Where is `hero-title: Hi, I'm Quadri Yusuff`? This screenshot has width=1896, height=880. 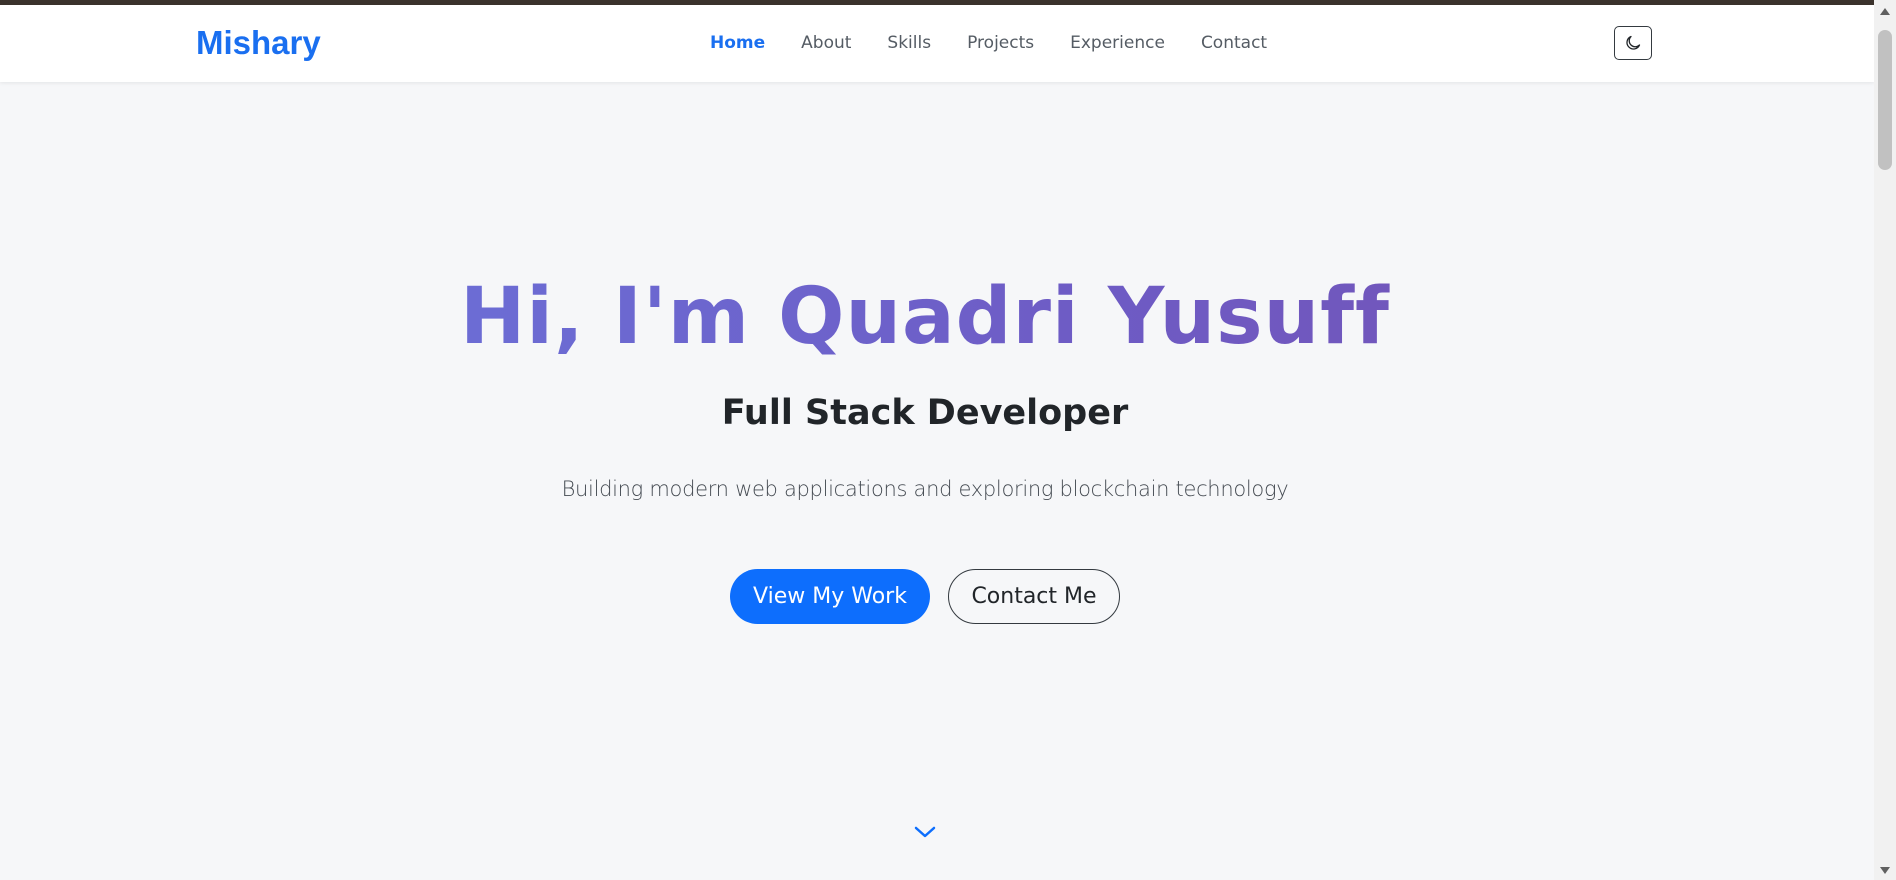
hero-title: Hi, I'm Quadri Yusuff is located at coordinates (925, 317).